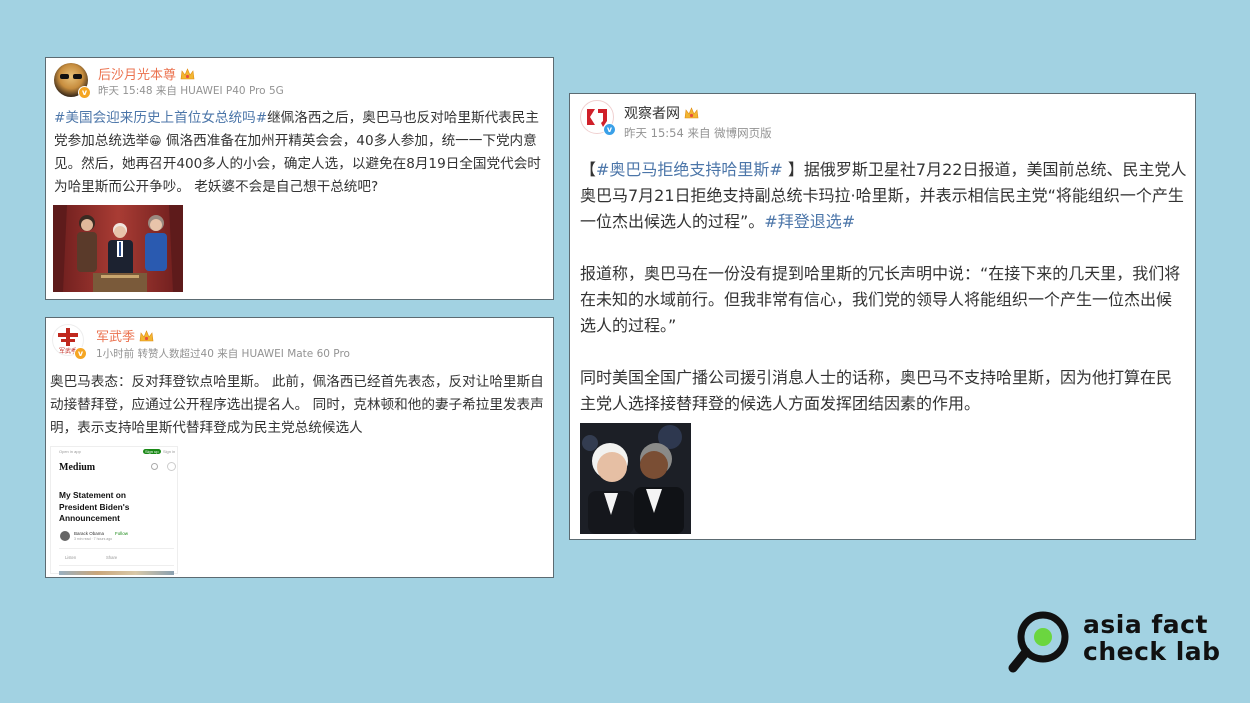  Describe the element at coordinates (809, 221) in the screenshot. I see `hashtag-link: #拜登退选#` at that location.